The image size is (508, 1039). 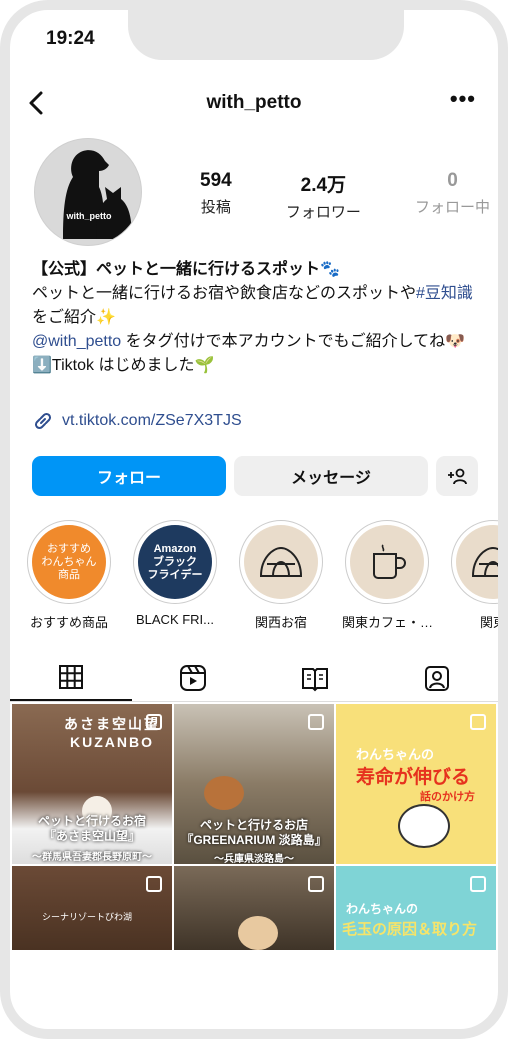 I want to click on post-subtitle: 話のかけ方, so click(x=447, y=797).